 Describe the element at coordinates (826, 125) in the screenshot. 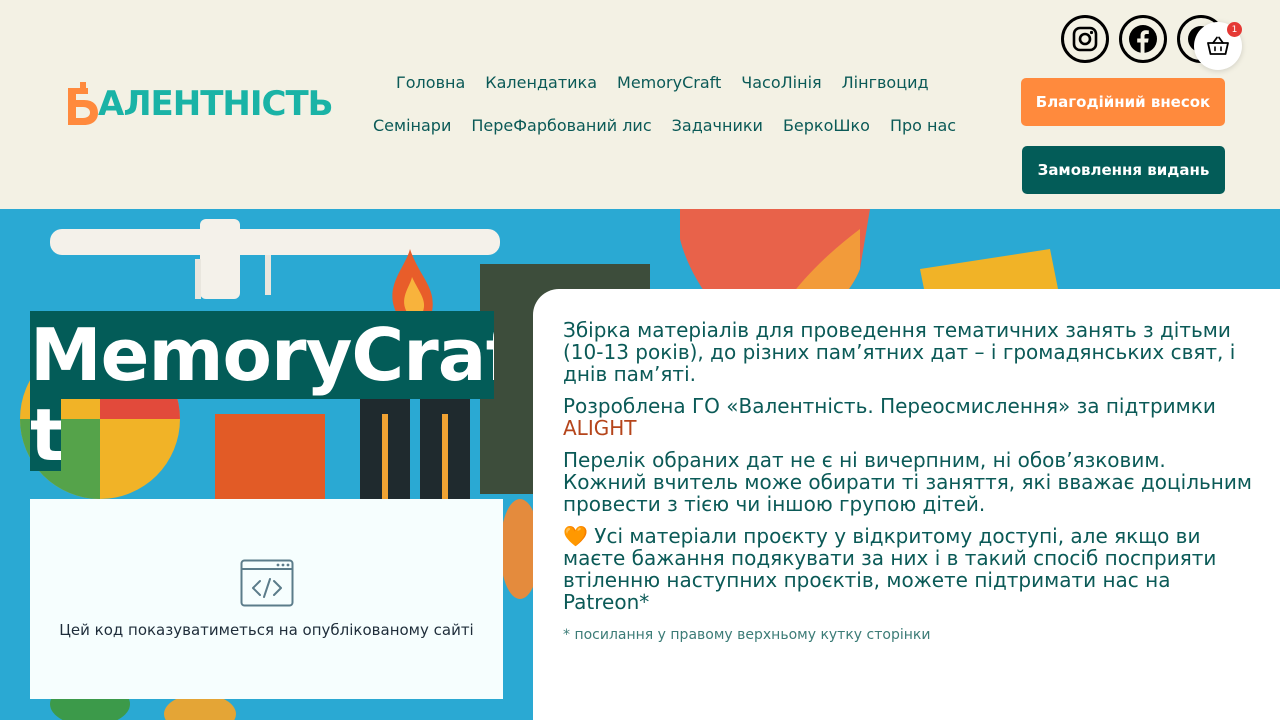

I see `nav-item-berkoshko: БеркоШко` at that location.